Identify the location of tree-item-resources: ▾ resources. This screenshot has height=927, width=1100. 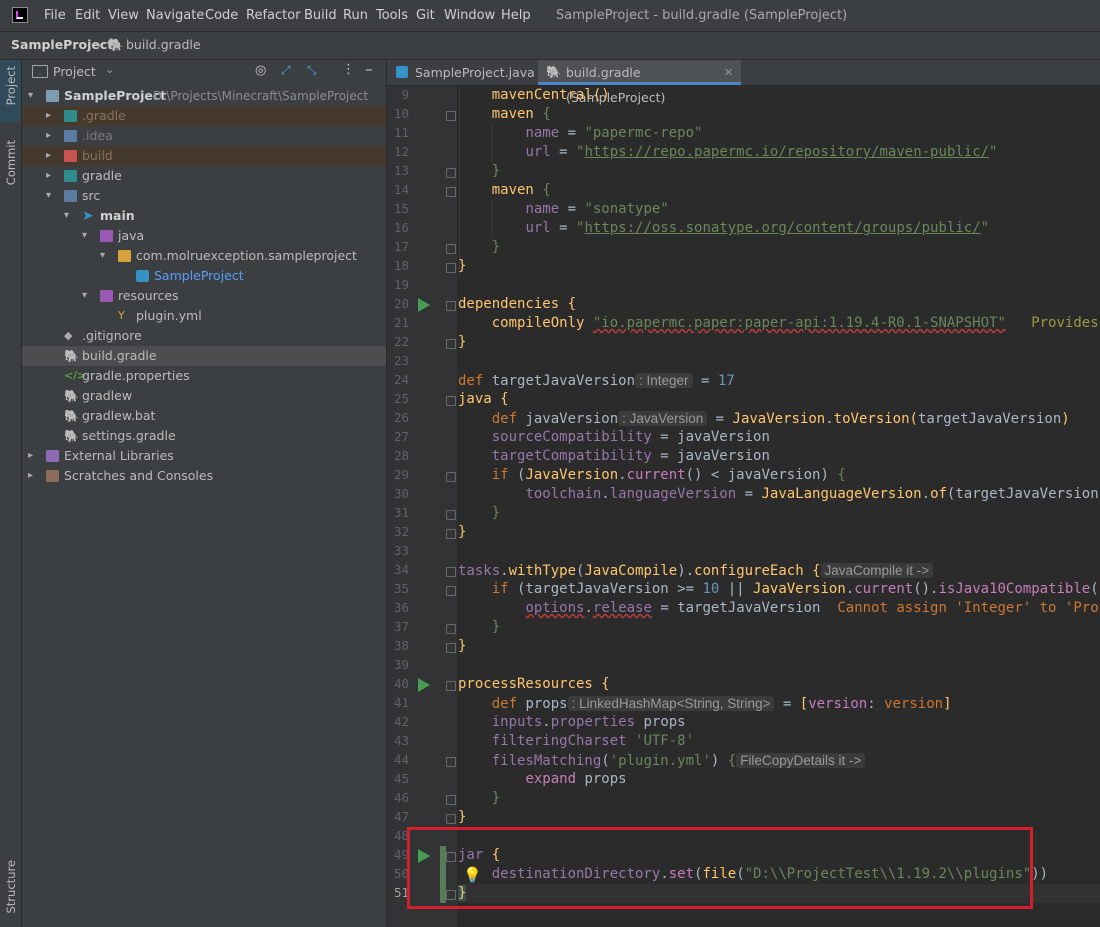
(204, 296).